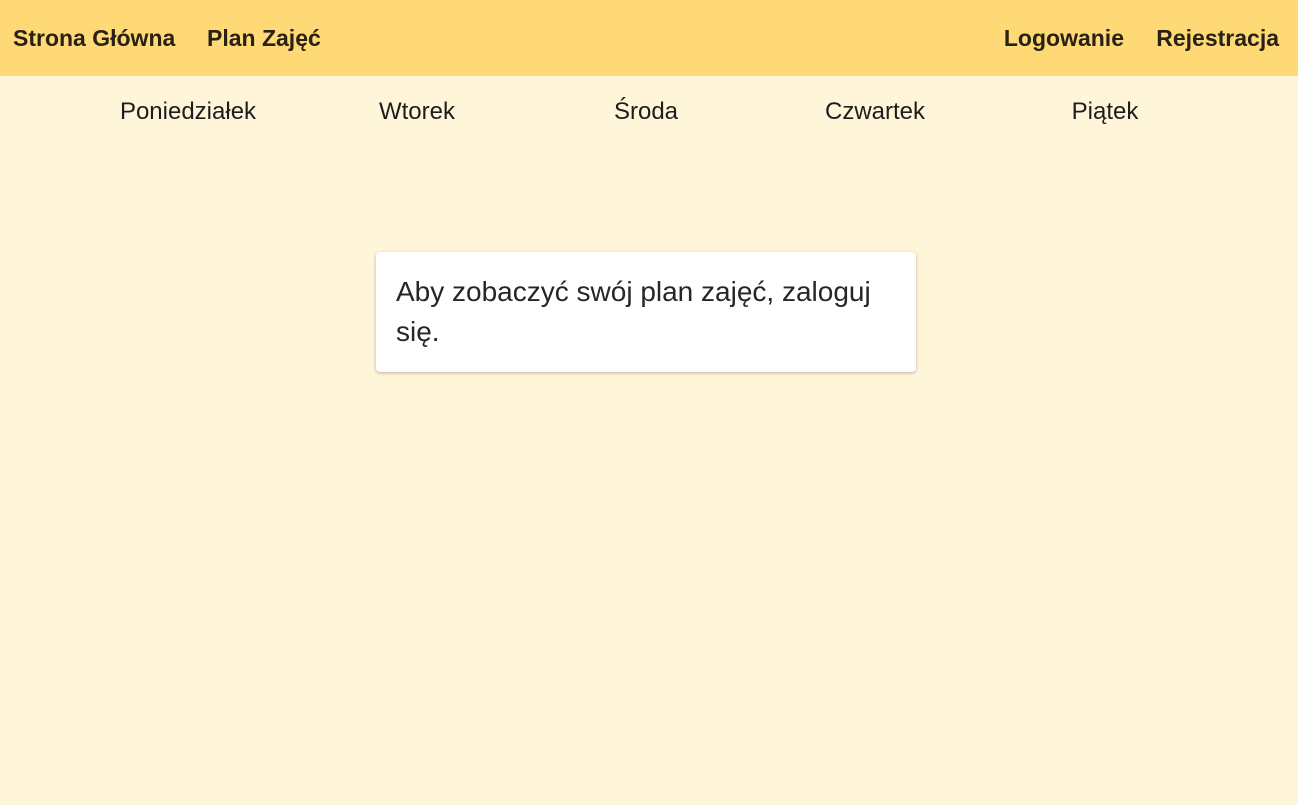 Image resolution: width=1298 pixels, height=805 pixels. Describe the element at coordinates (646, 112) in the screenshot. I see `weekday-tab-wednesday: Środa` at that location.